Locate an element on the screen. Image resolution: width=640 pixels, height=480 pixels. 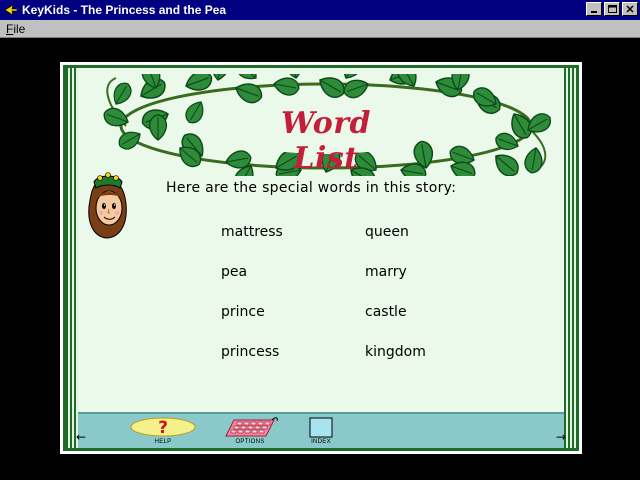
maximize-button is located at coordinates (612, 9).